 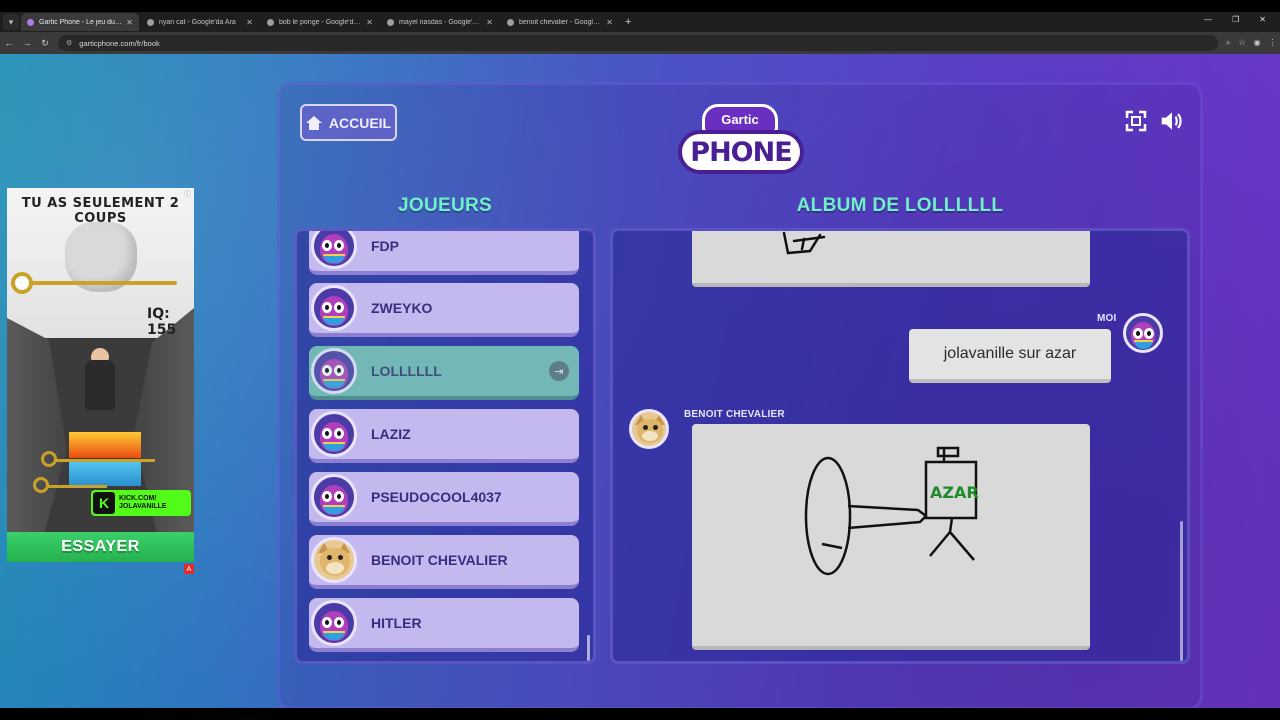 I want to click on drawing-previous, so click(x=804, y=243).